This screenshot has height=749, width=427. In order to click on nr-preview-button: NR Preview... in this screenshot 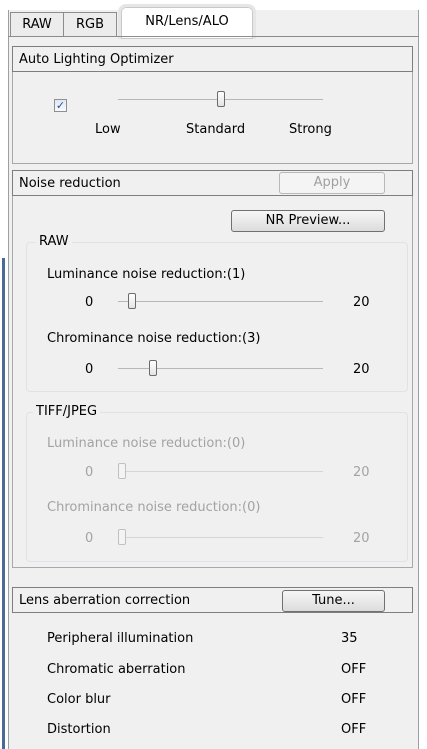, I will do `click(308, 221)`.